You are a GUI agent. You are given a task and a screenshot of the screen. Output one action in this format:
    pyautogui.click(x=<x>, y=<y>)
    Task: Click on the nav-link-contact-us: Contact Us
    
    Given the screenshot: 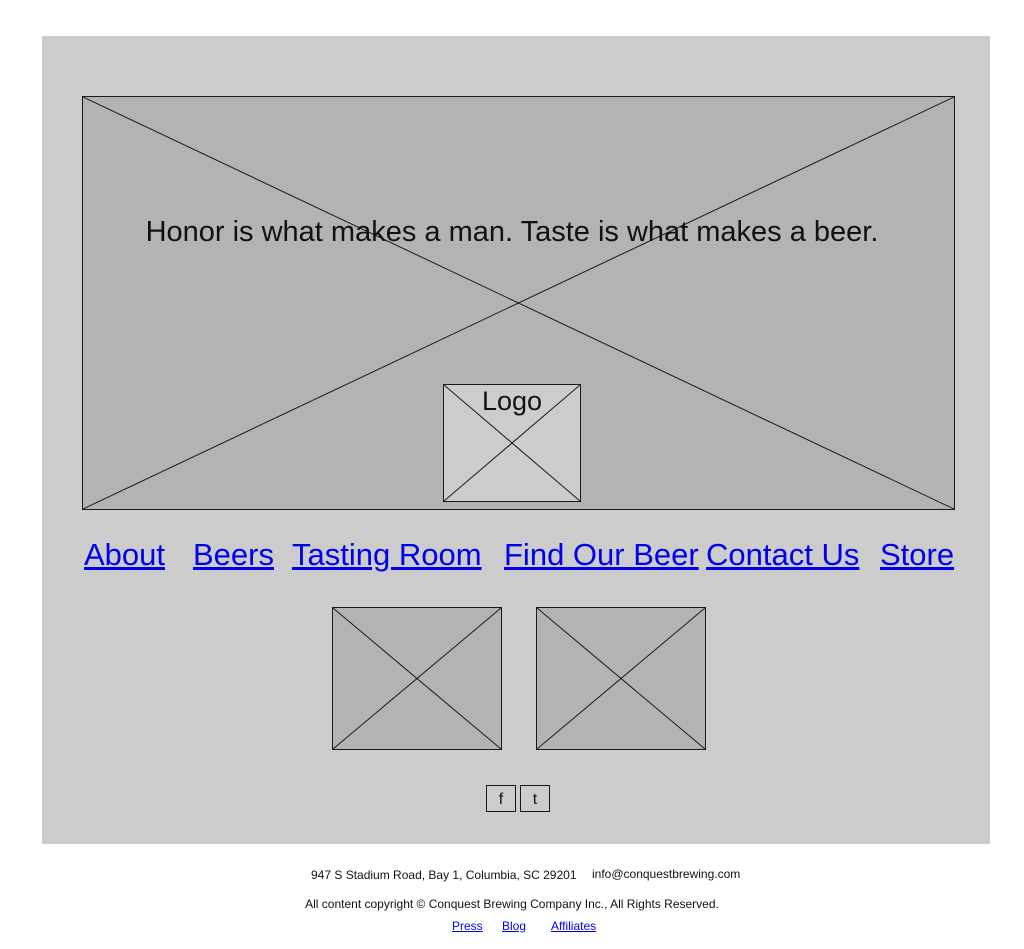 What is the action you would take?
    pyautogui.click(x=782, y=555)
    